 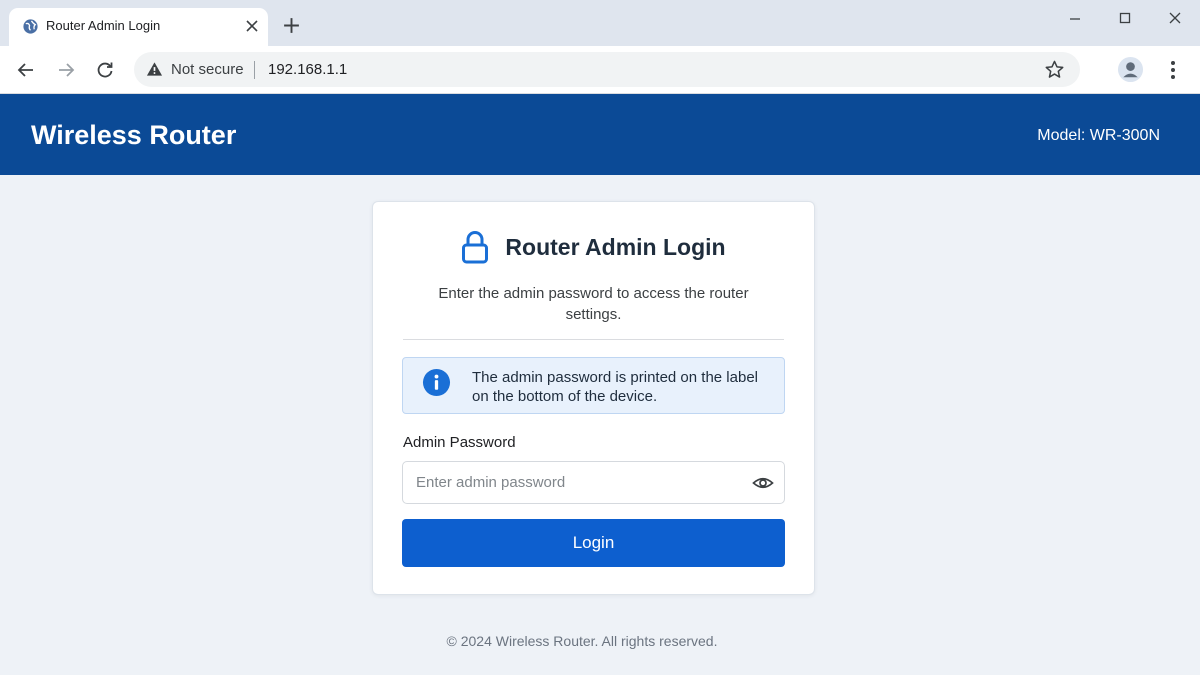 I want to click on browser-tab: Router Admin Login, so click(x=138, y=27).